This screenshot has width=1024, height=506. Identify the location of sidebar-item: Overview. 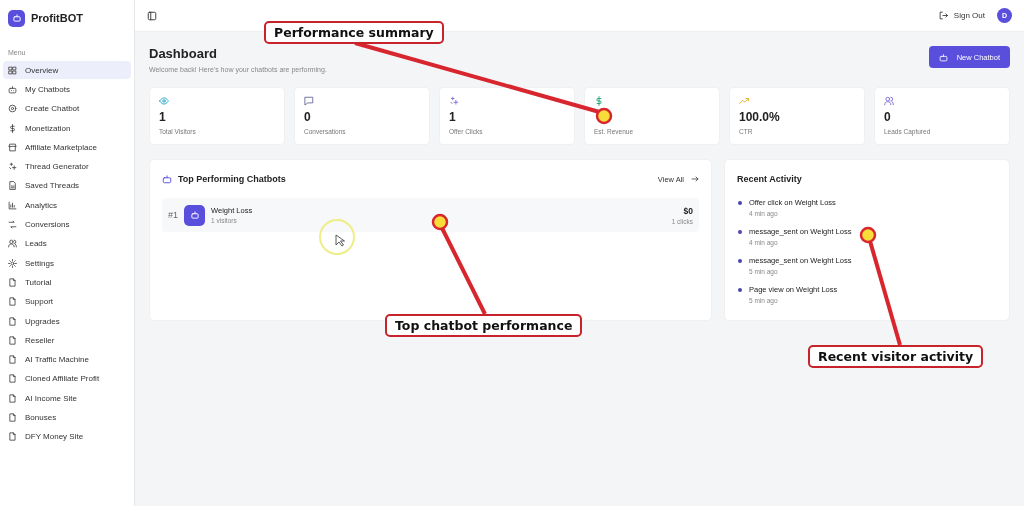
(67, 70).